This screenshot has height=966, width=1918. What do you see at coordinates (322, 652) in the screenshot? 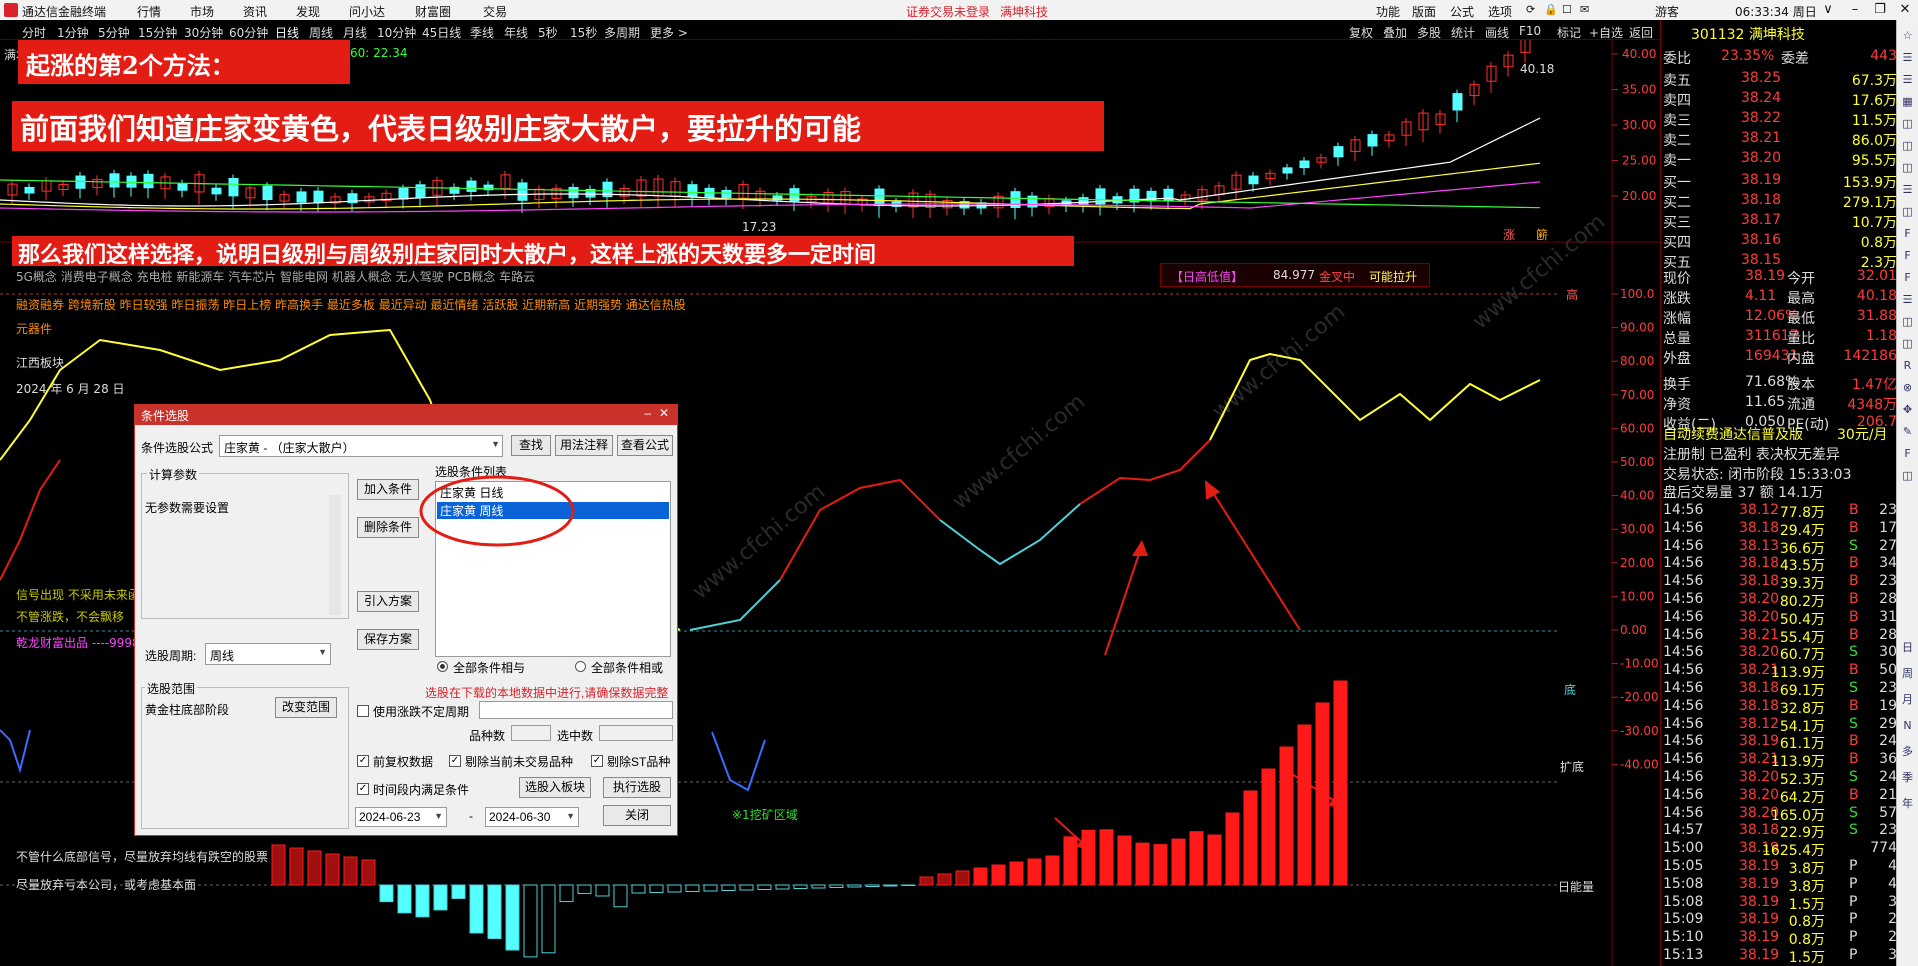
I see `period-dropdown-icon: ▼` at bounding box center [322, 652].